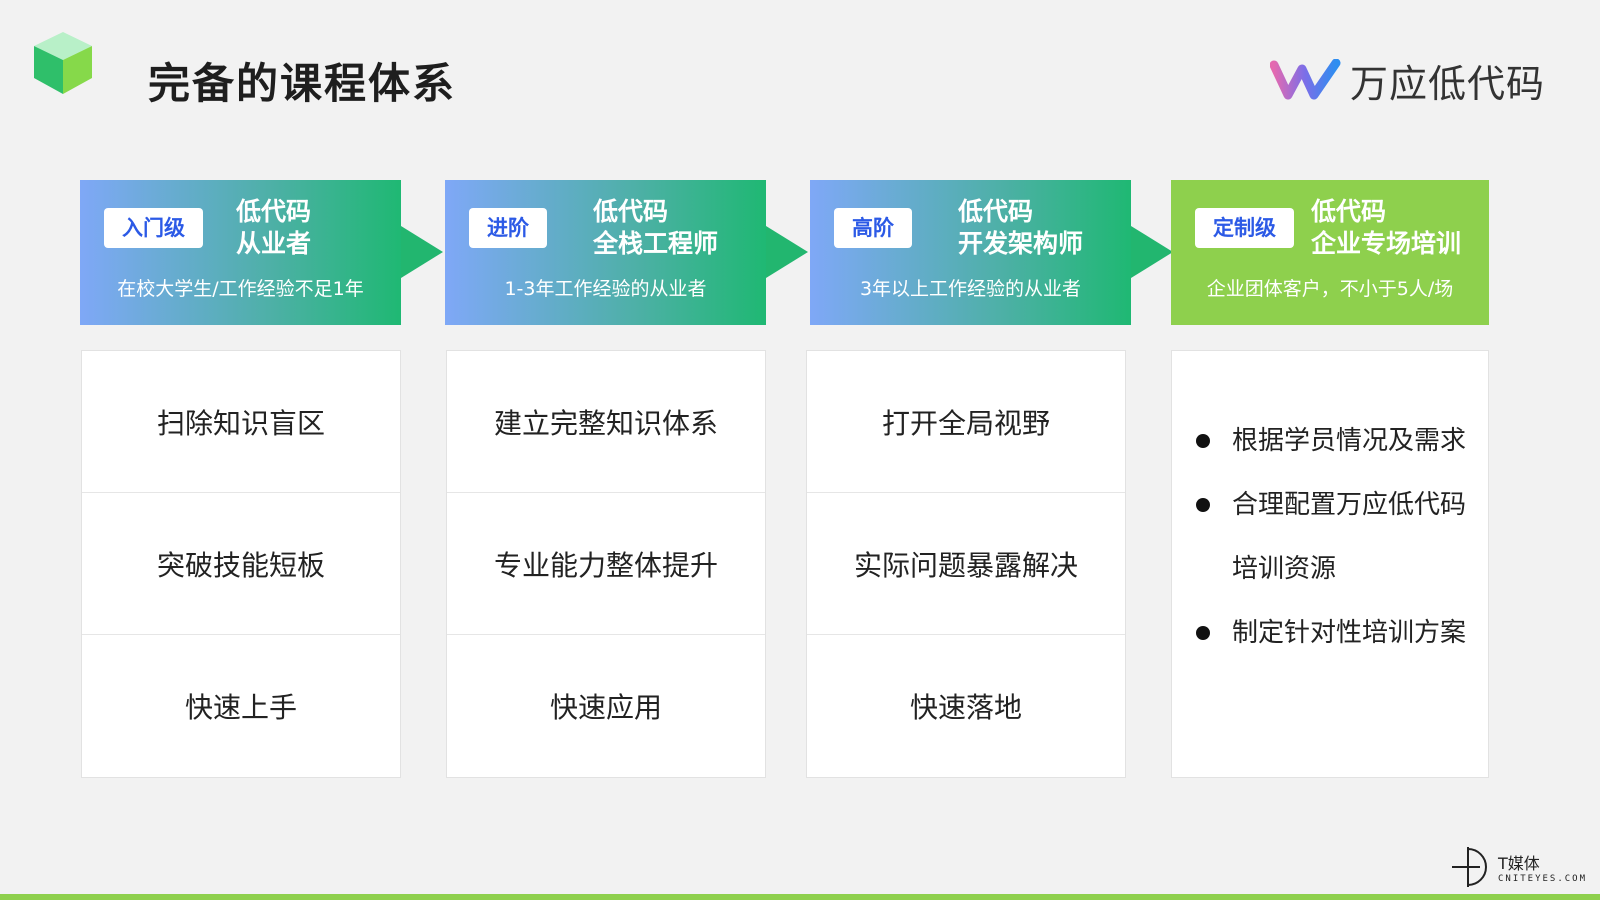 The width and height of the screenshot is (1600, 900). I want to click on cube-logo-icon, so click(63, 63).